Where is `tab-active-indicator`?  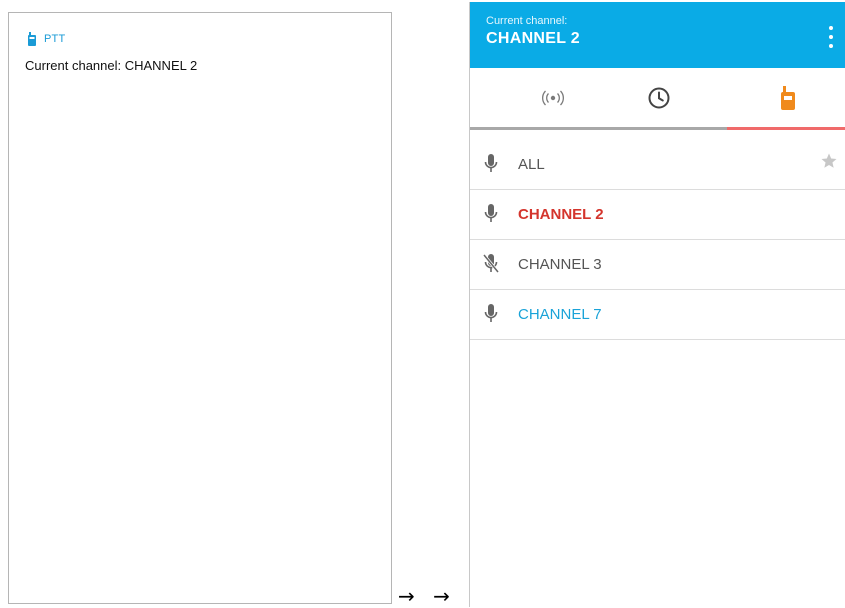
tab-active-indicator is located at coordinates (786, 128).